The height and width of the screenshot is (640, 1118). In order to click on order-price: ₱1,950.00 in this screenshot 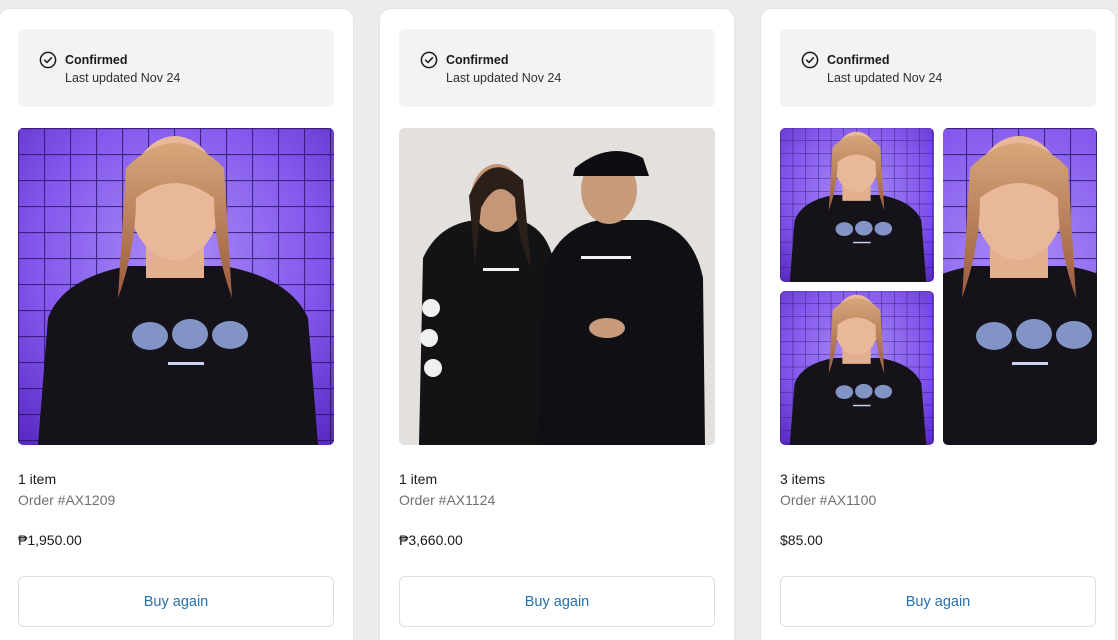, I will do `click(50, 540)`.